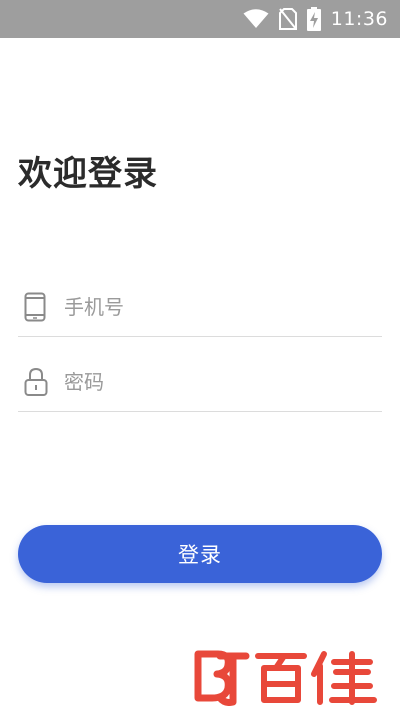 The image size is (400, 720). What do you see at coordinates (38, 382) in the screenshot?
I see `lock-icon` at bounding box center [38, 382].